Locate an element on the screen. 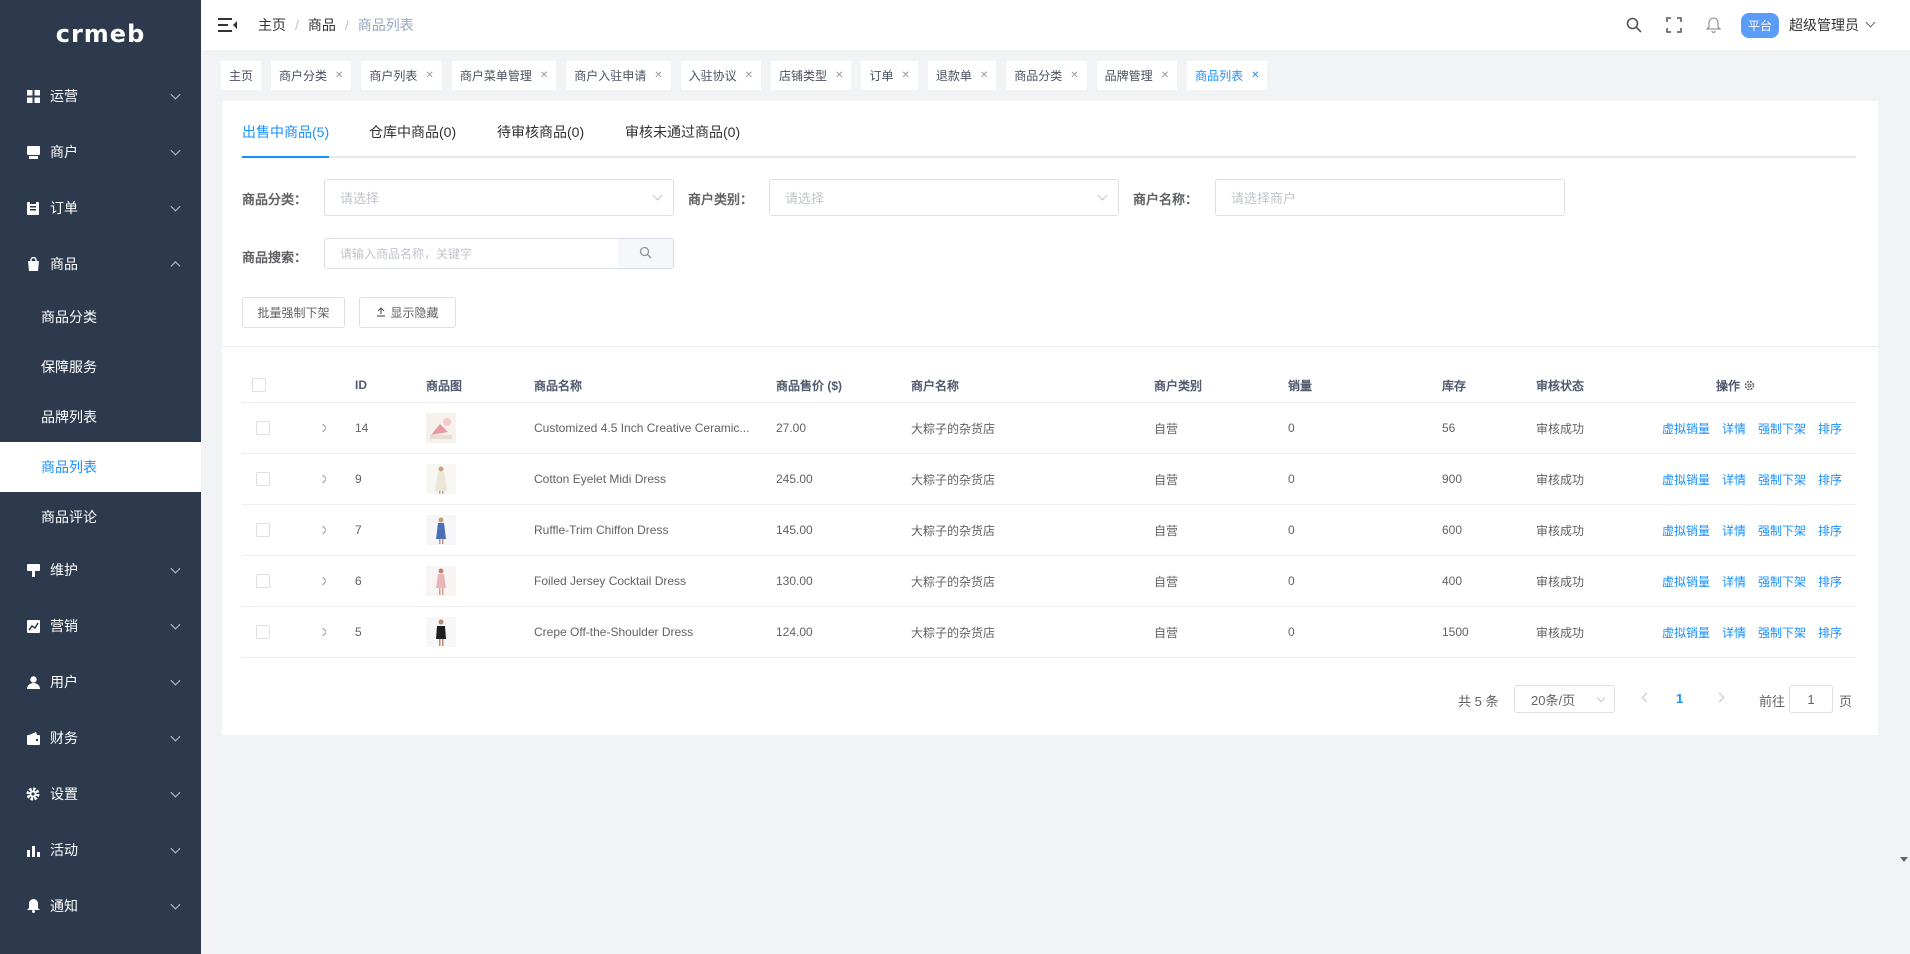 Image resolution: width=1910 pixels, height=954 pixels. submenu-item-goods-list: 商品列表 is located at coordinates (100, 467).